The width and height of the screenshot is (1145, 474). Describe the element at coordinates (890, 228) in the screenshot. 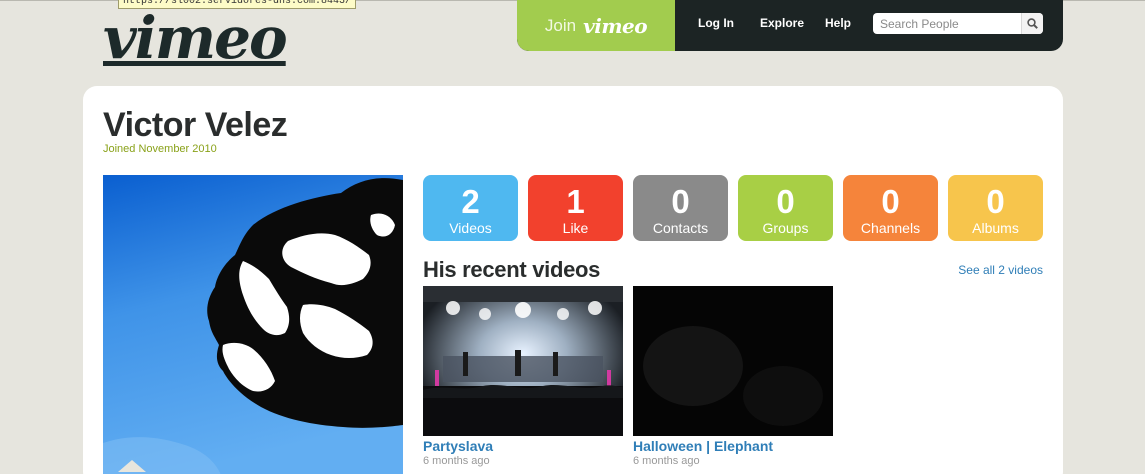

I see `channels-label: Channels` at that location.